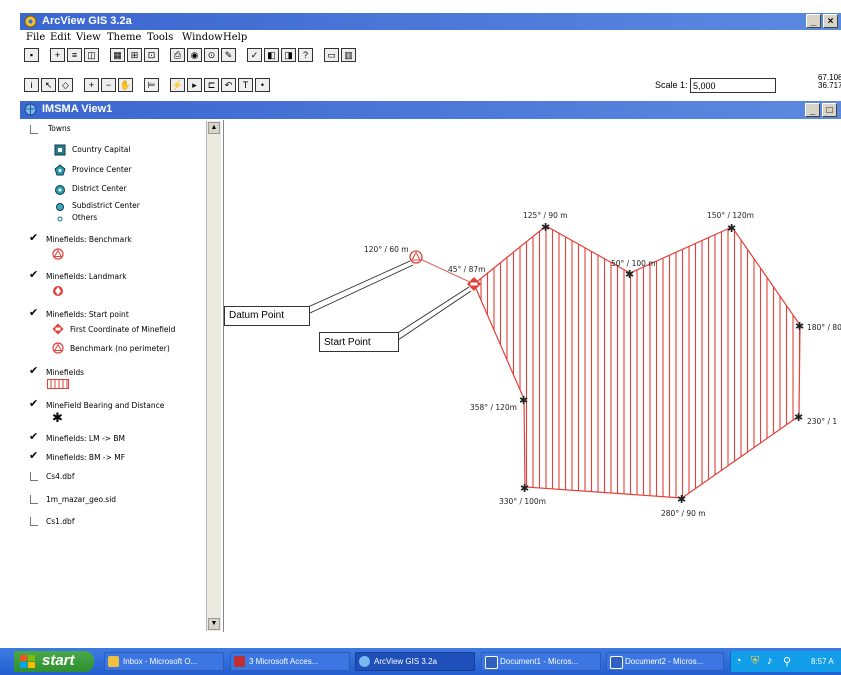 Image resolution: width=841 pixels, height=675 pixels. I want to click on theme-checkbox-lm-bm: ✔, so click(34, 437).